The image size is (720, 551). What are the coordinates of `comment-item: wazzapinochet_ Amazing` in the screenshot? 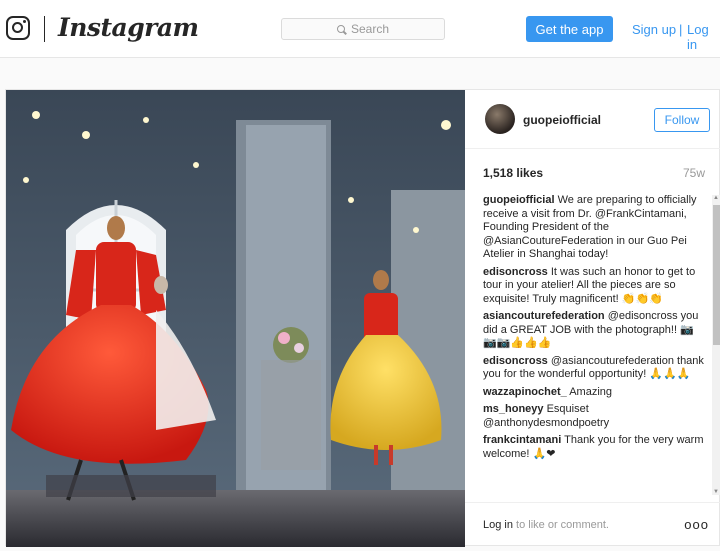 It's located at (595, 393).